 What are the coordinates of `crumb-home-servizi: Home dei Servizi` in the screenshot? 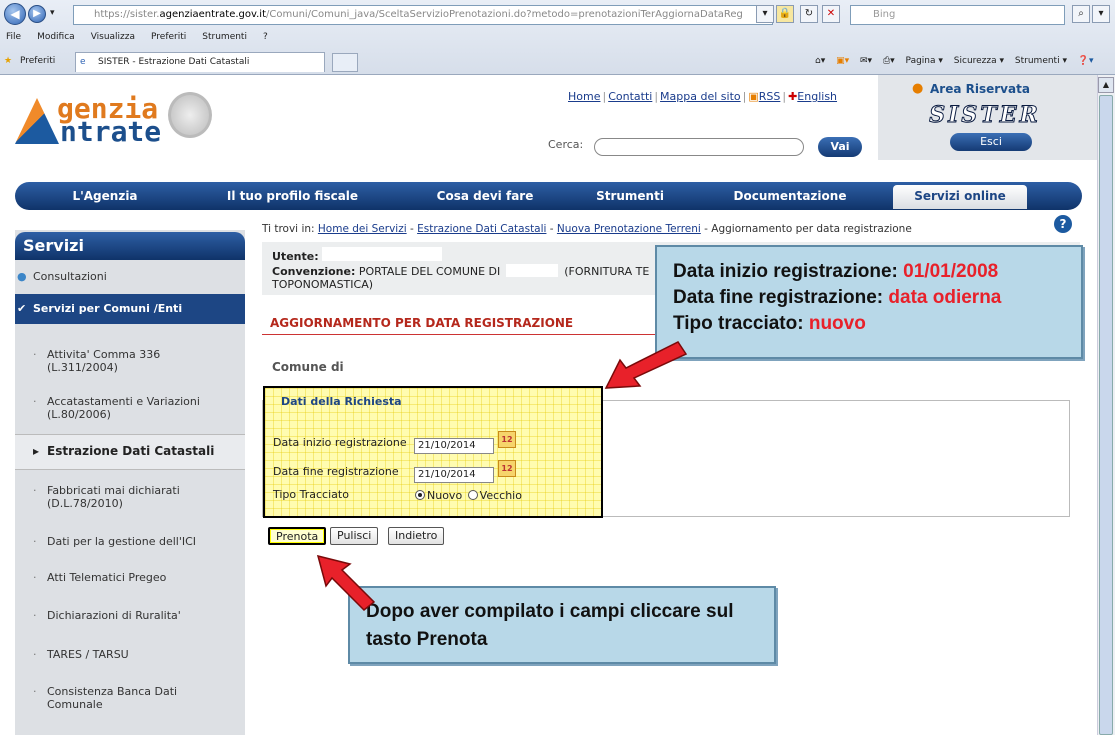 It's located at (362, 229).